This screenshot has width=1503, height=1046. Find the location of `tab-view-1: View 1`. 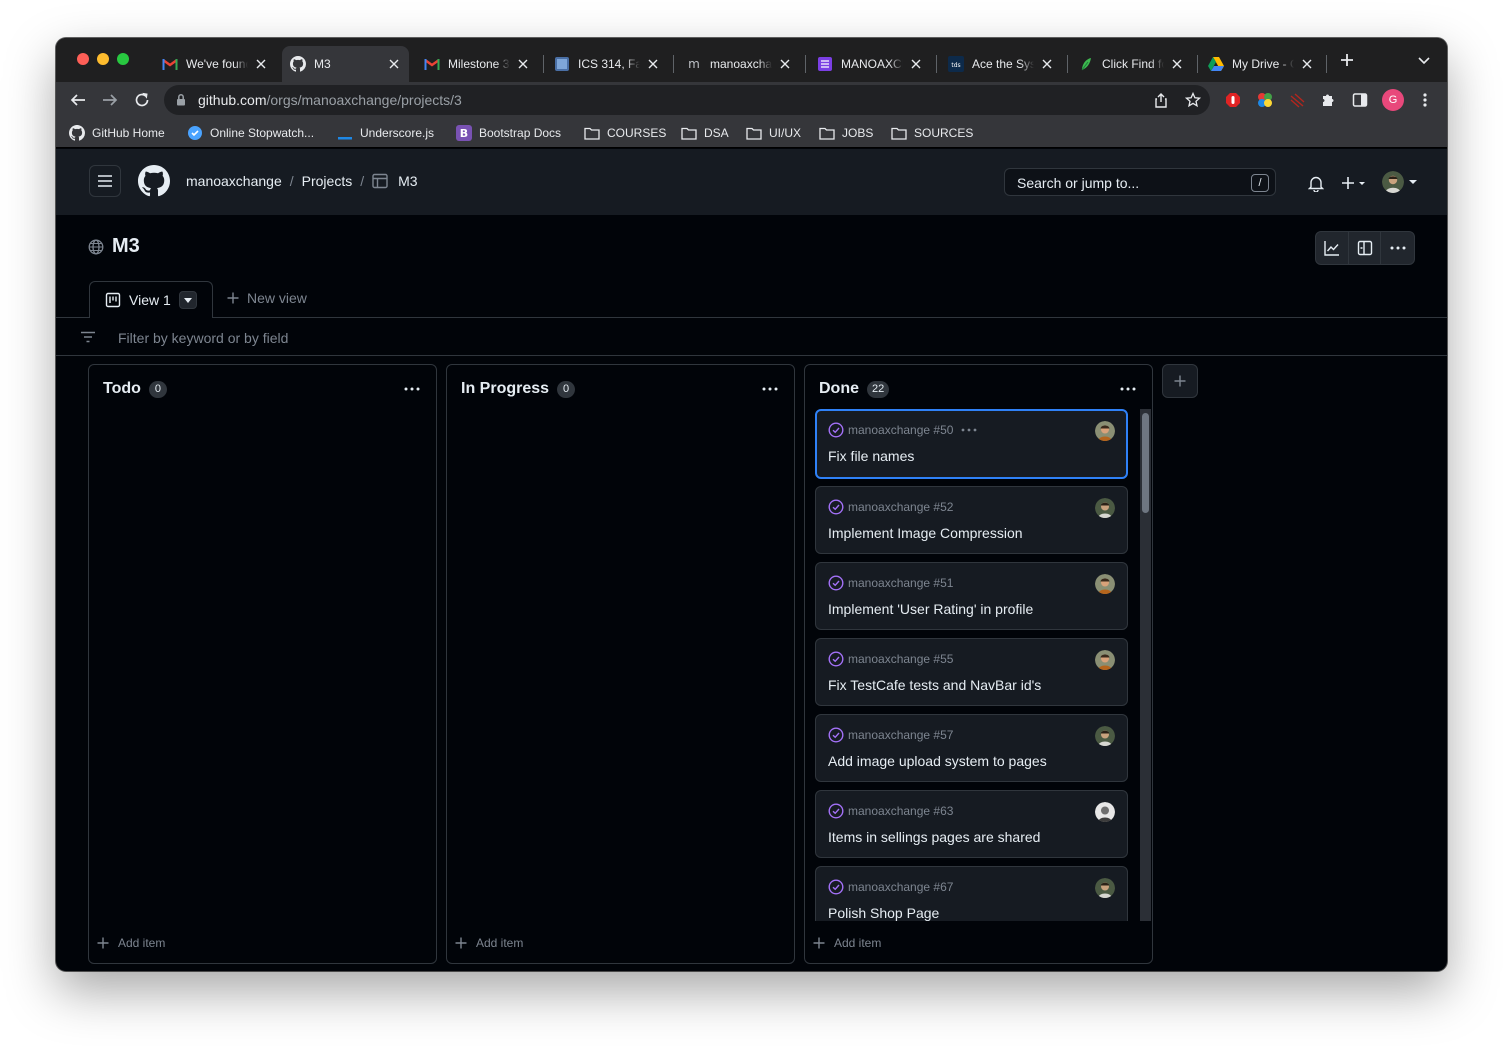

tab-view-1: View 1 is located at coordinates (151, 299).